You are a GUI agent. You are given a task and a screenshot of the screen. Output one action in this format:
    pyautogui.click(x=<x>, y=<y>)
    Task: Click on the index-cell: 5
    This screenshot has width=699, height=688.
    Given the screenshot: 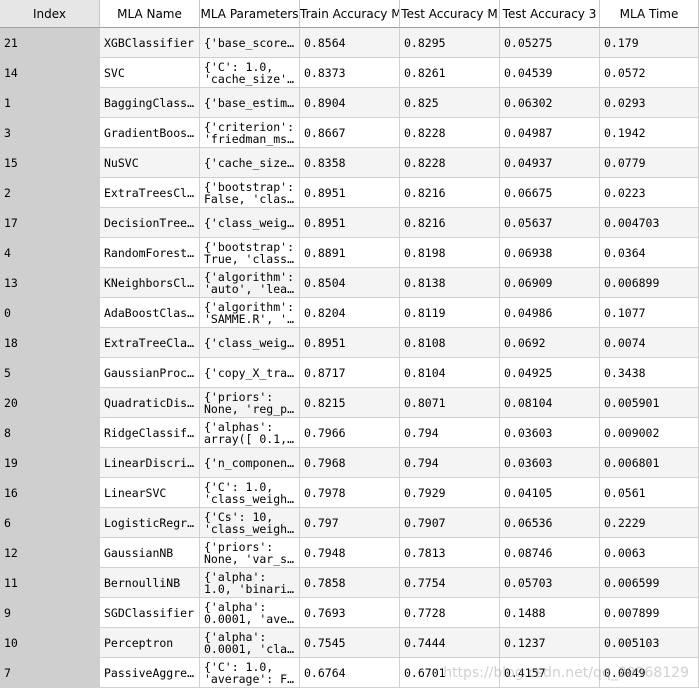 What is the action you would take?
    pyautogui.click(x=50, y=373)
    